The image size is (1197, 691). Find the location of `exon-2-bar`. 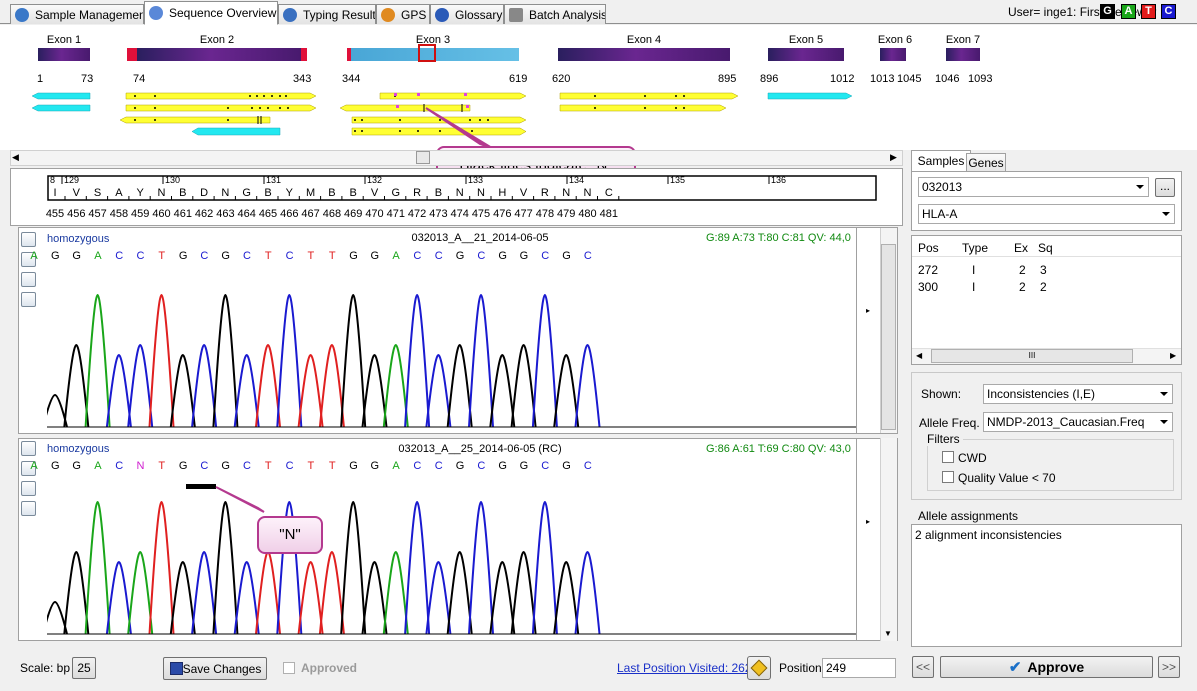

exon-2-bar is located at coordinates (217, 54).